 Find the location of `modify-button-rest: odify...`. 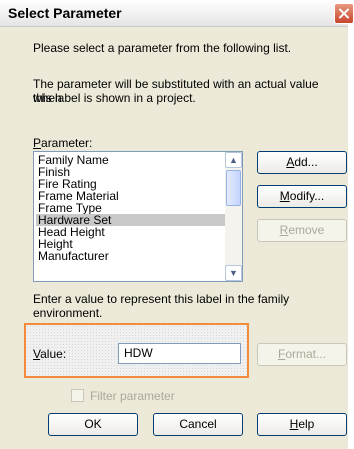

modify-button-rest: odify... is located at coordinates (307, 196).